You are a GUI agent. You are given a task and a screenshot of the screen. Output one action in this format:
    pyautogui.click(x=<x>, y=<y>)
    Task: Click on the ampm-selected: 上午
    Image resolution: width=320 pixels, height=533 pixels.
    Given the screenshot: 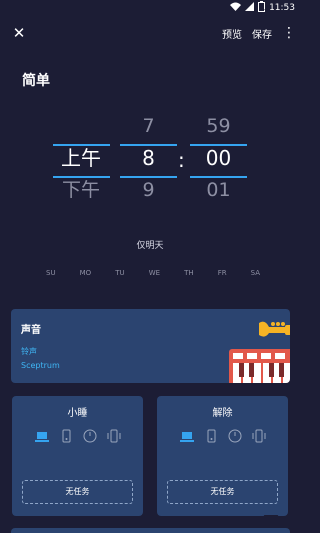 What is the action you would take?
    pyautogui.click(x=81, y=158)
    